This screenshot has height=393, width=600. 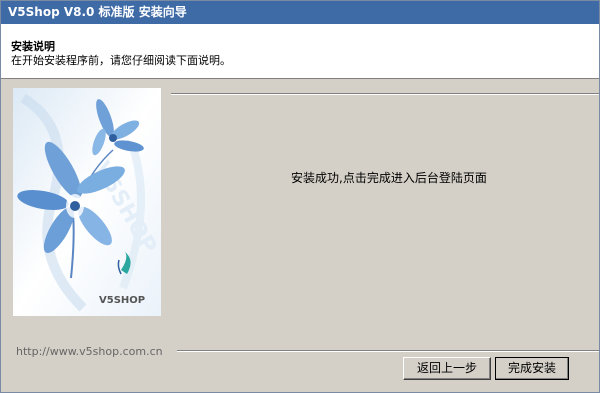 What do you see at coordinates (300, 12) in the screenshot?
I see `title-bar: V5Shop V8.0 标准版 安装向导` at bounding box center [300, 12].